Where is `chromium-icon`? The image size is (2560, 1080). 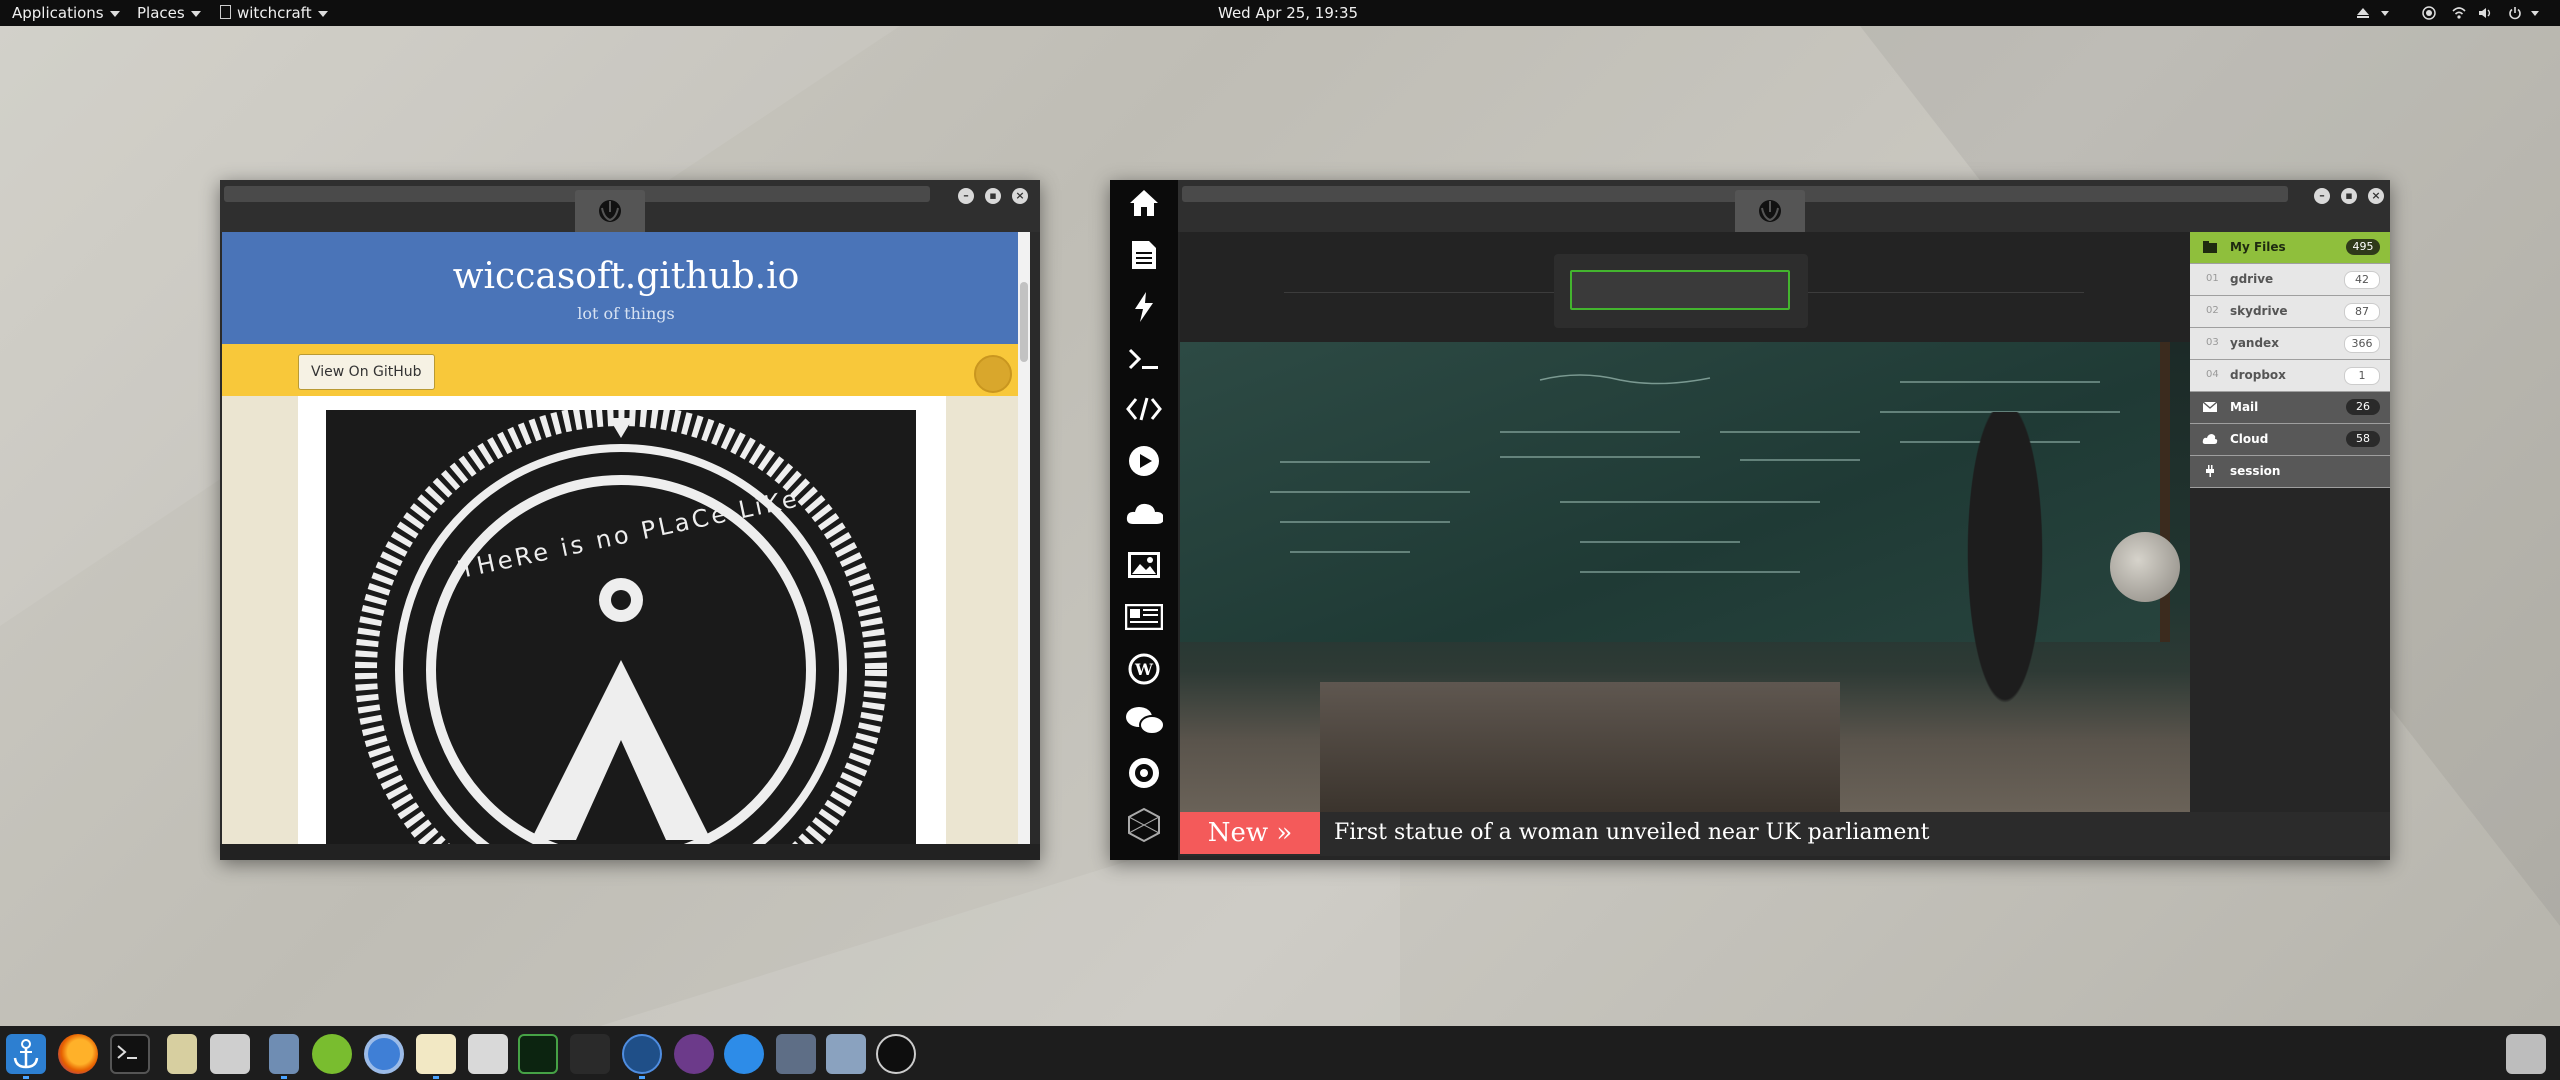
chromium-icon is located at coordinates (384, 1054).